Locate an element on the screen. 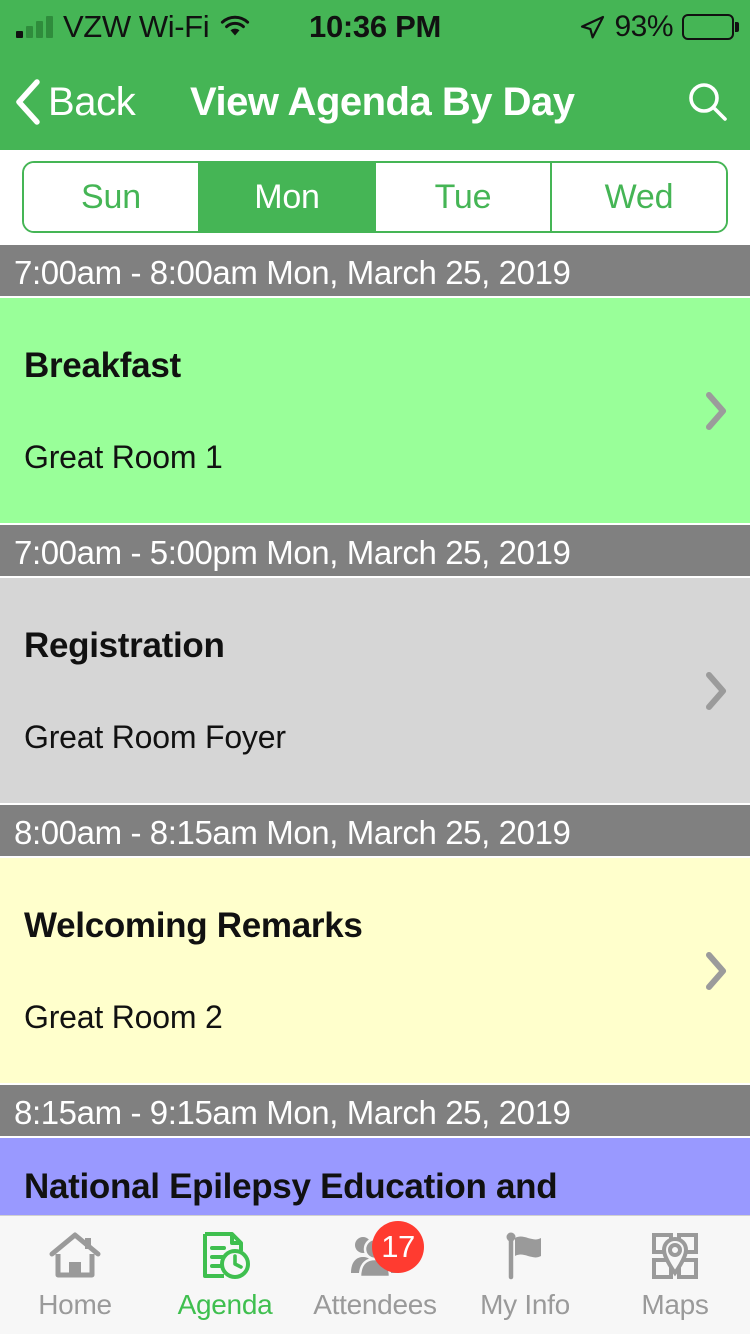  day-tab-label: Tue is located at coordinates (463, 196).